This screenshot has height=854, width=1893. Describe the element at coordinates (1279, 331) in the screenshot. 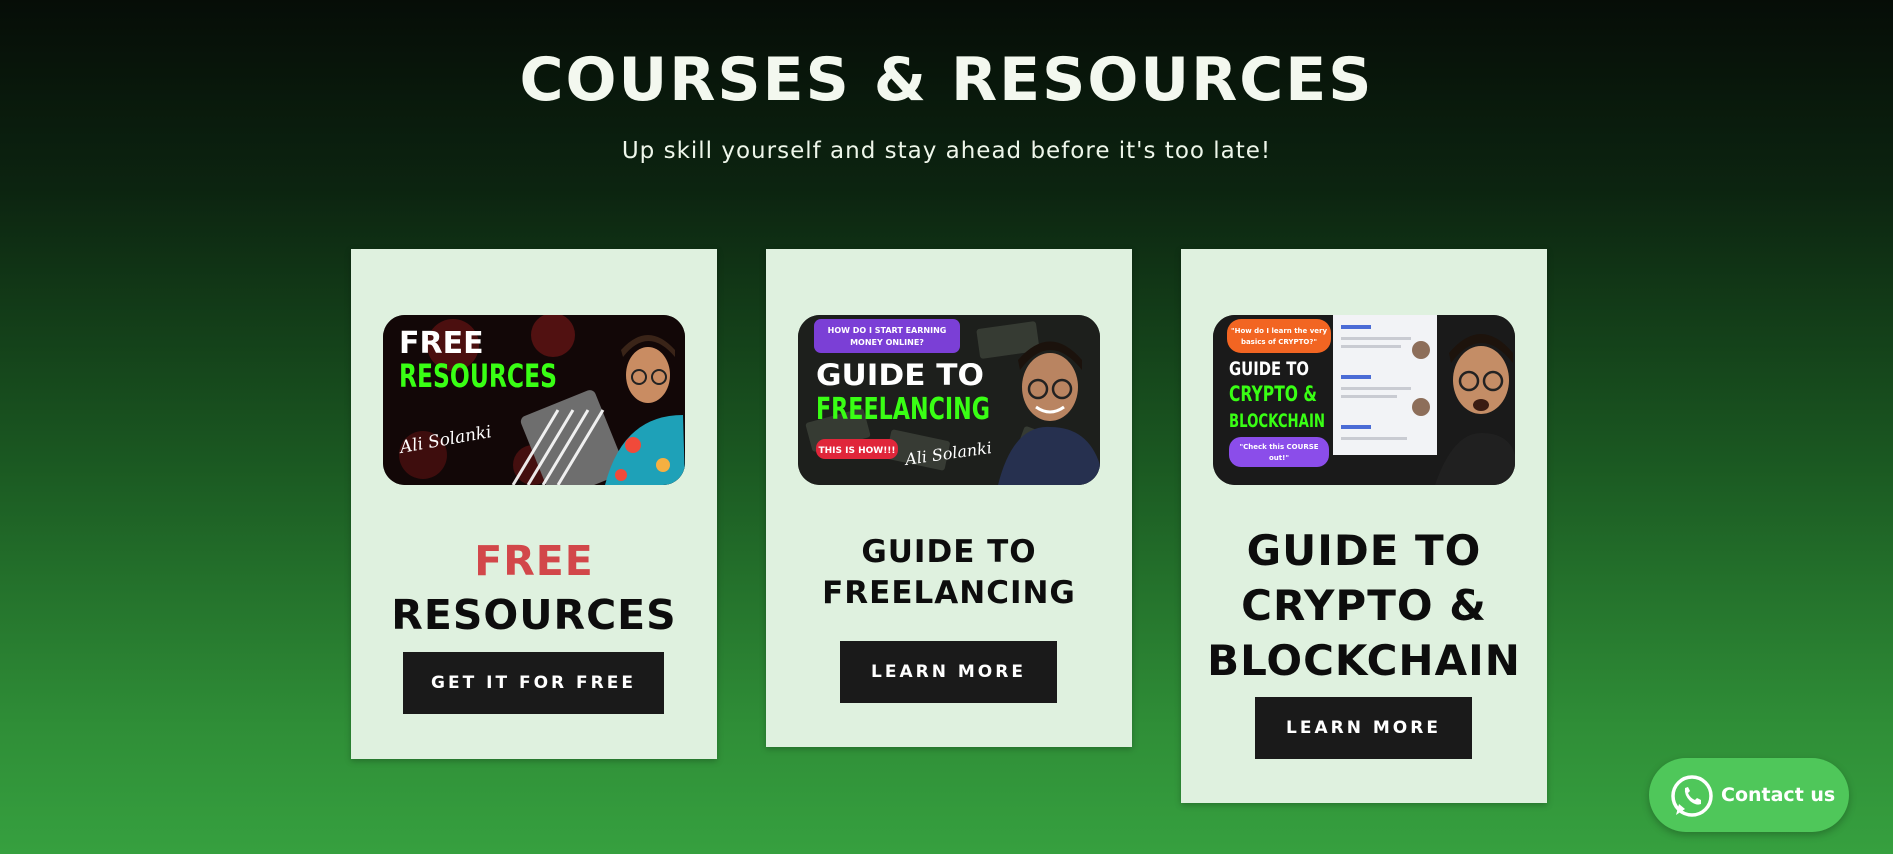

I see `thumb-badge: "How do I learn the very` at that location.